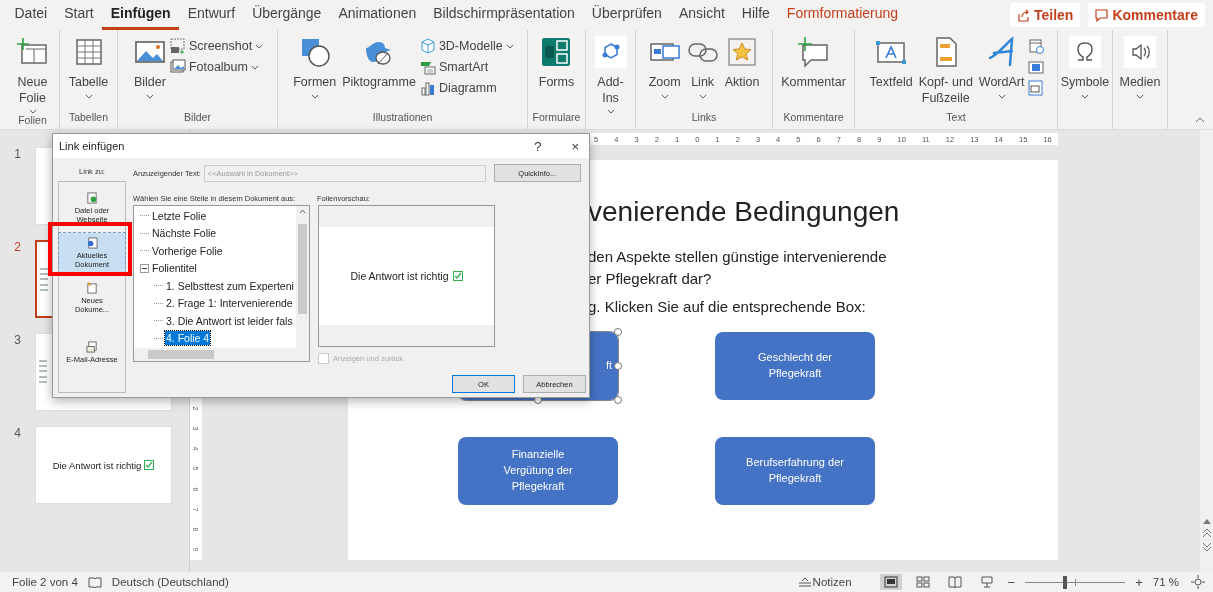 This screenshot has width=1213, height=592. Describe the element at coordinates (177, 67) in the screenshot. I see `photo-album-icon` at that location.